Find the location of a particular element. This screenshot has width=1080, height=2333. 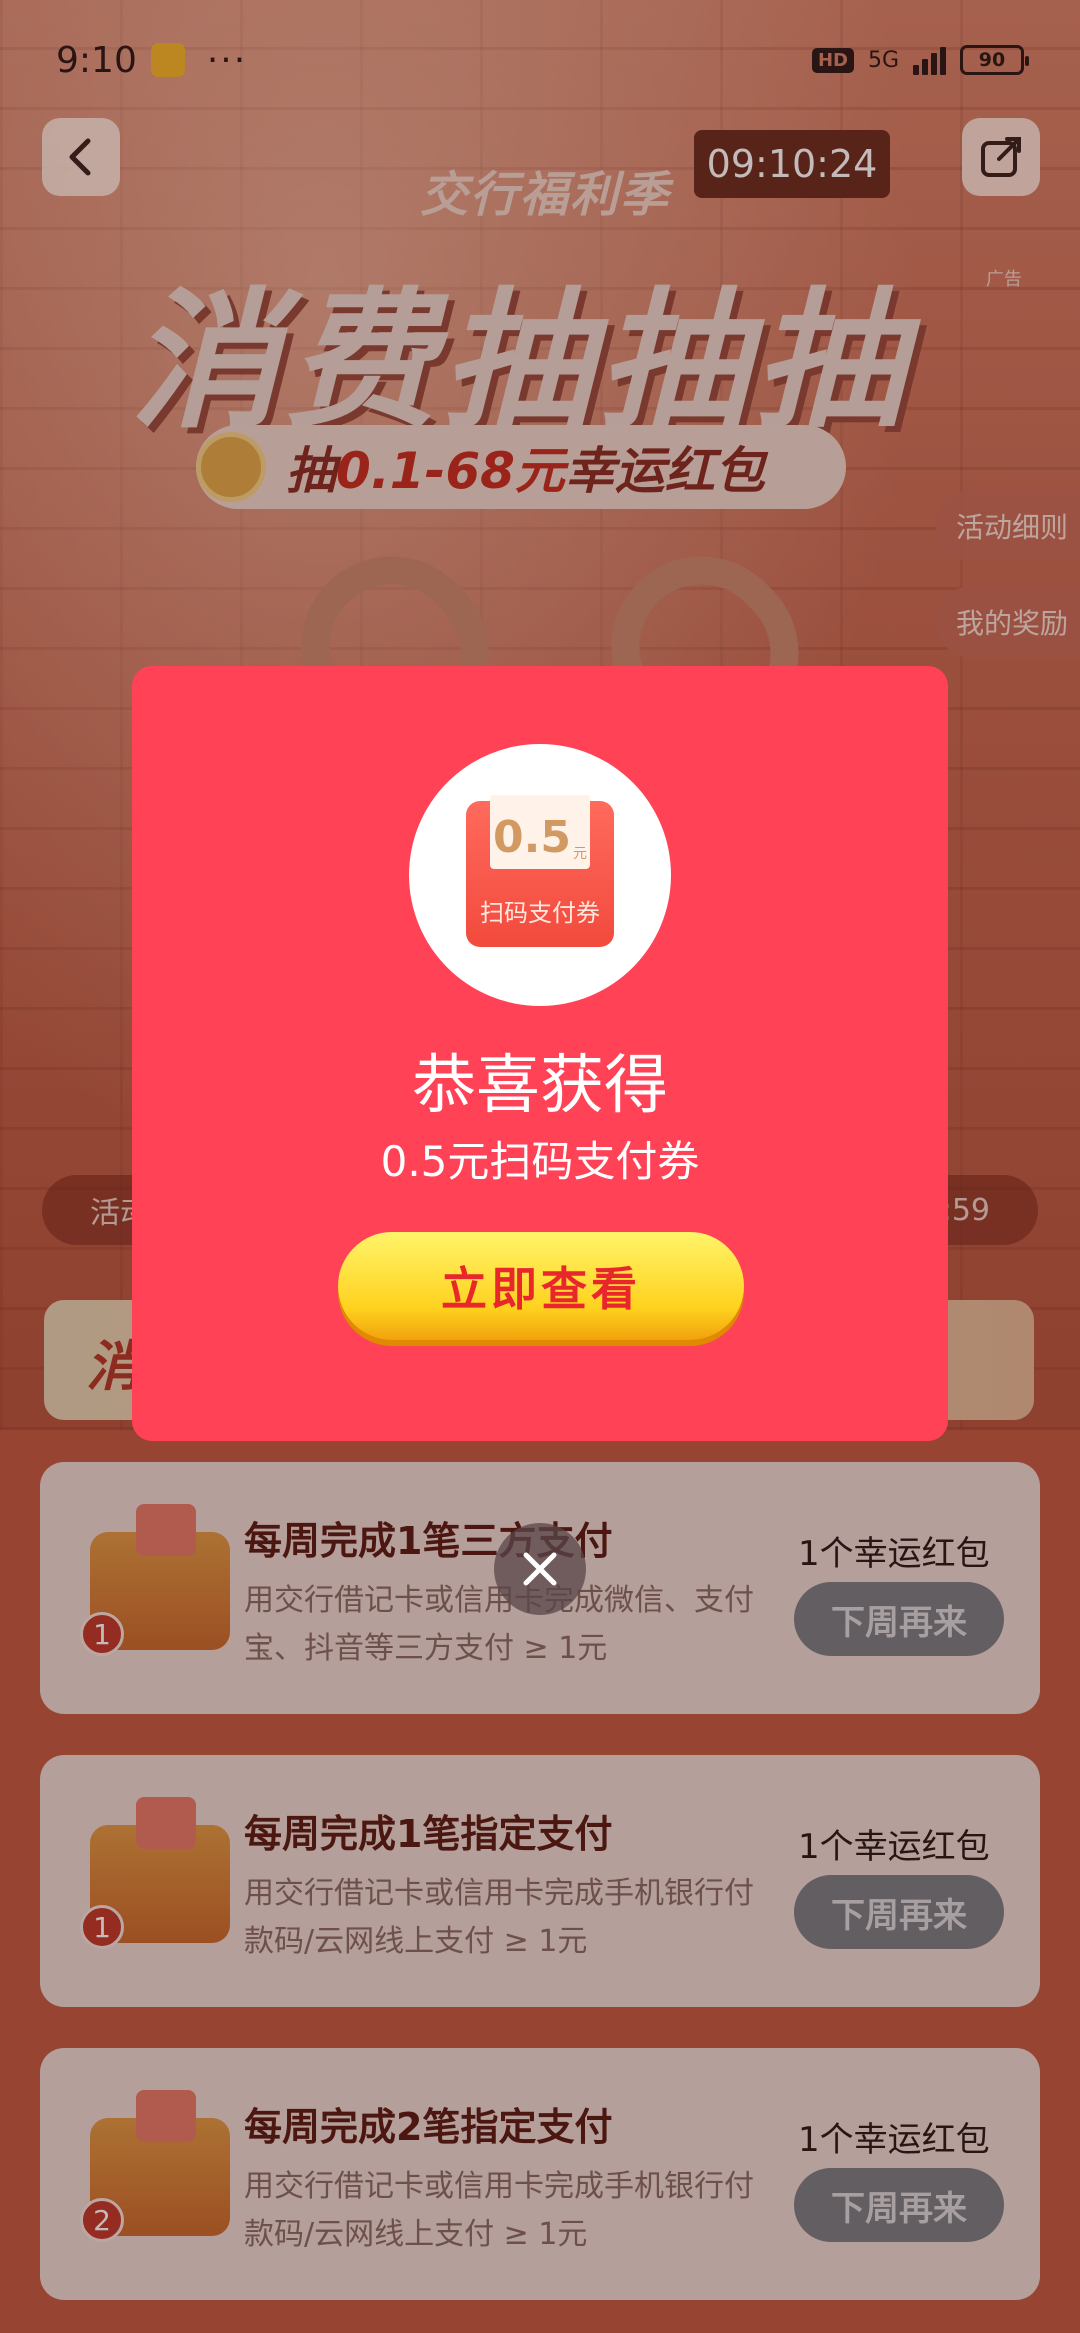

voucher-label: 扫码支付券 is located at coordinates (540, 913).